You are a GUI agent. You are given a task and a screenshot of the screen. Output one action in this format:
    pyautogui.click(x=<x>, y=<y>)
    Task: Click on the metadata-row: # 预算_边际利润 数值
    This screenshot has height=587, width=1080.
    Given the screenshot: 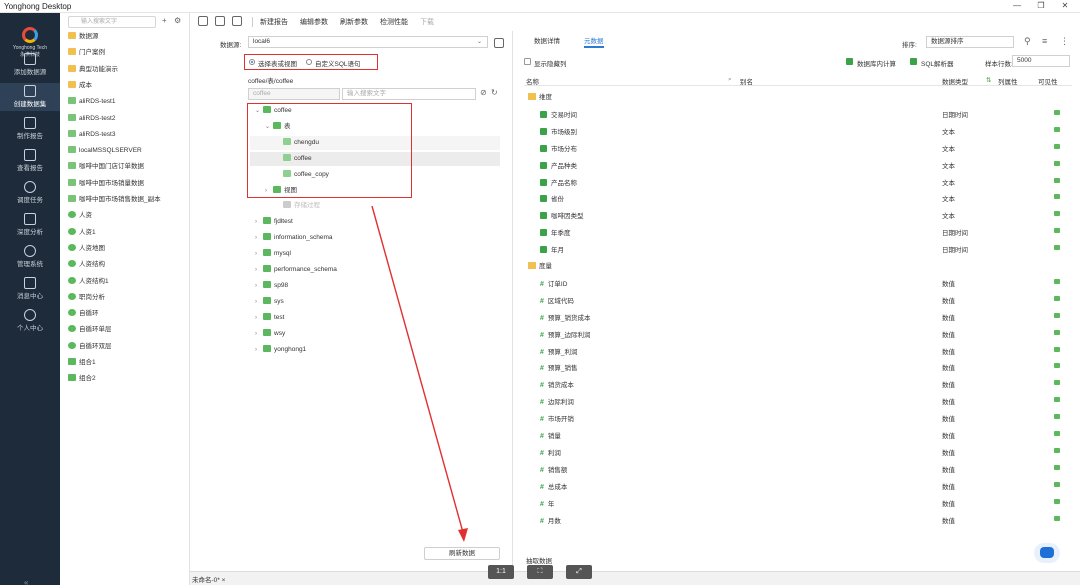 What is the action you would take?
    pyautogui.click(x=798, y=333)
    